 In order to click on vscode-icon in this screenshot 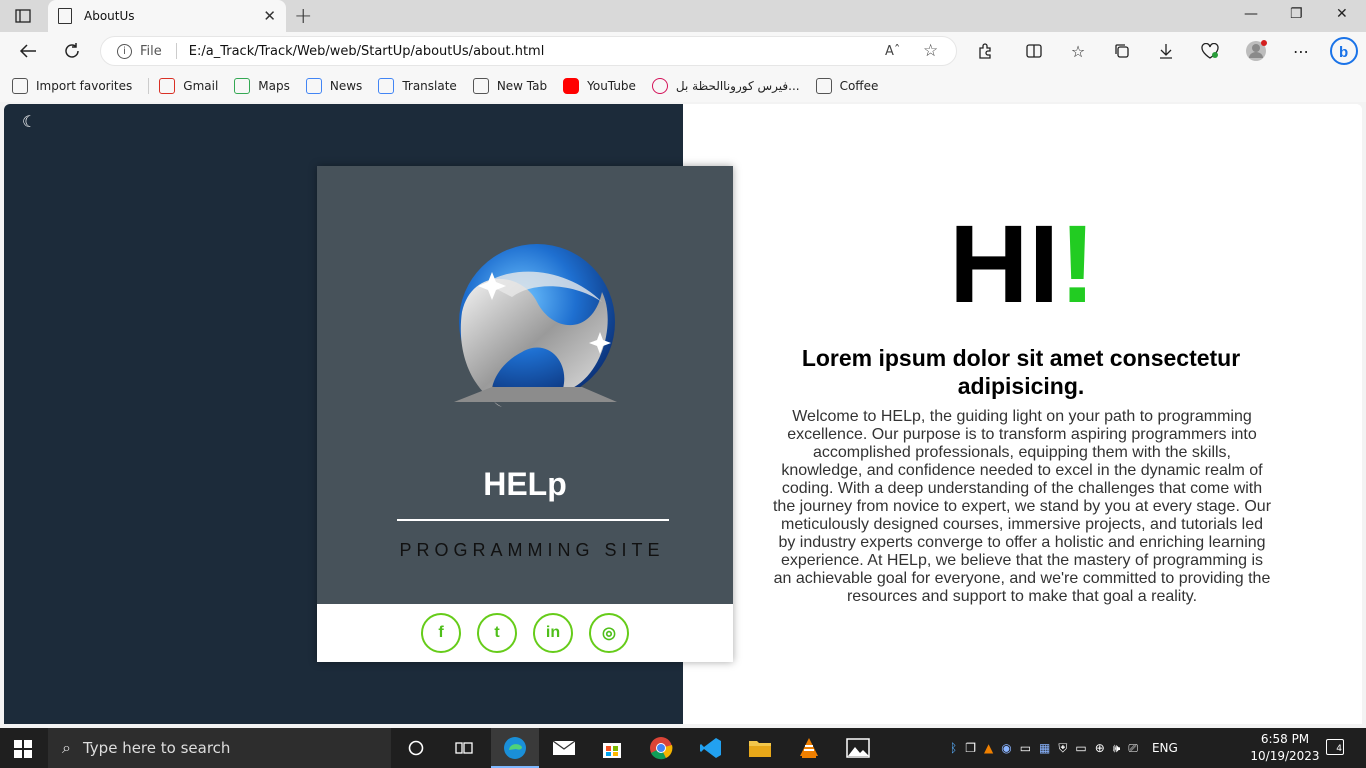, I will do `click(711, 748)`.